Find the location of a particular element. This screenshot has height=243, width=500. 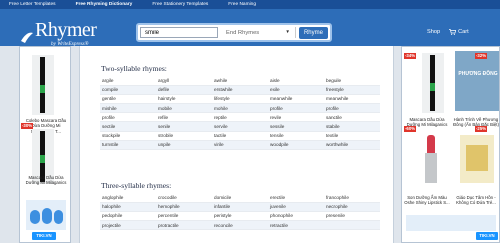

logo: Rhymer is located at coordinates (66, 30).